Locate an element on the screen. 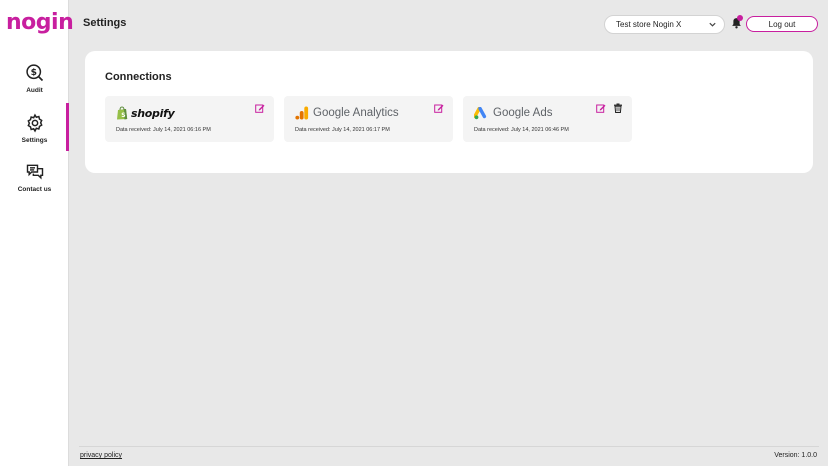 The image size is (828, 466). google-ads-logo: Google Ads is located at coordinates (513, 113).